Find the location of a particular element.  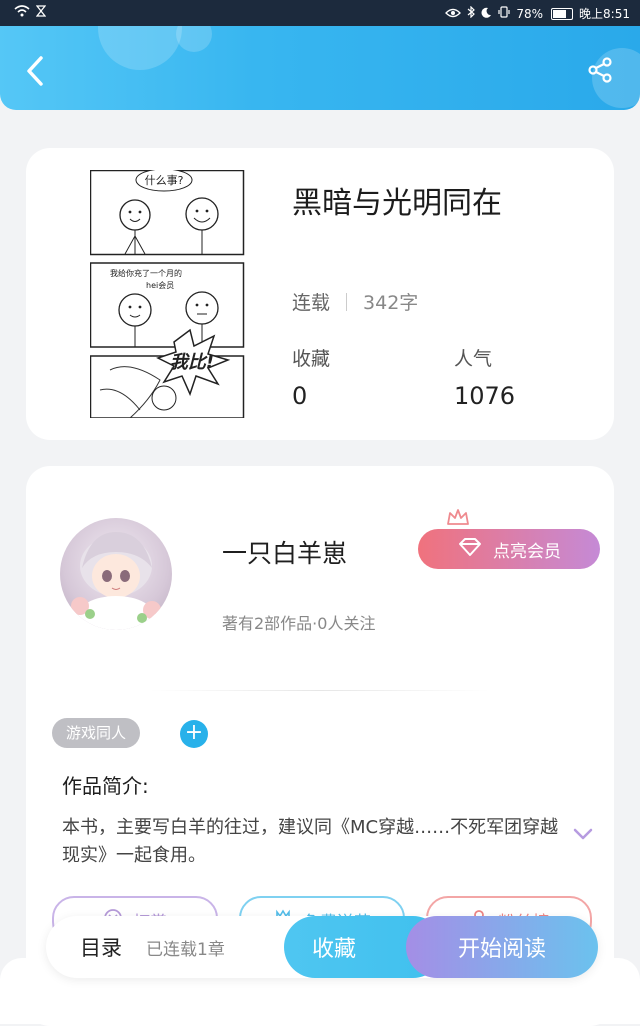

favorites-value: 0 is located at coordinates (300, 396).